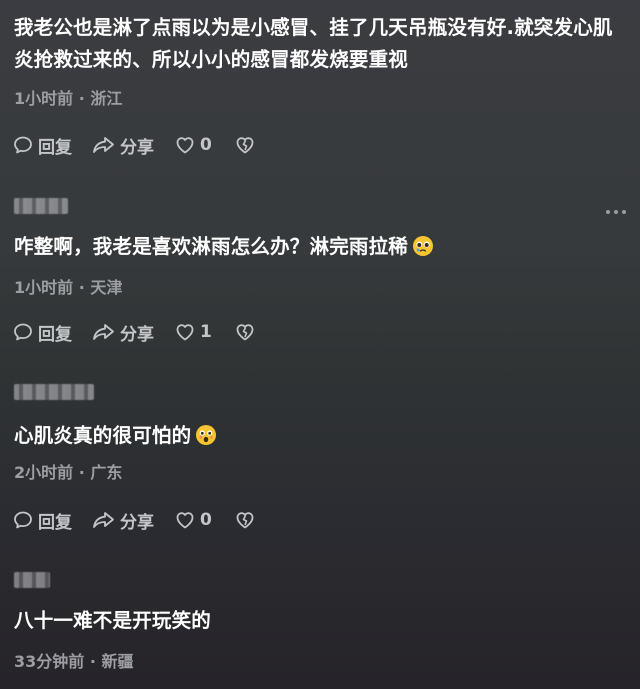 The width and height of the screenshot is (640, 689). I want to click on comment-text-body: 心肌炎真的很可怕的, so click(103, 435).